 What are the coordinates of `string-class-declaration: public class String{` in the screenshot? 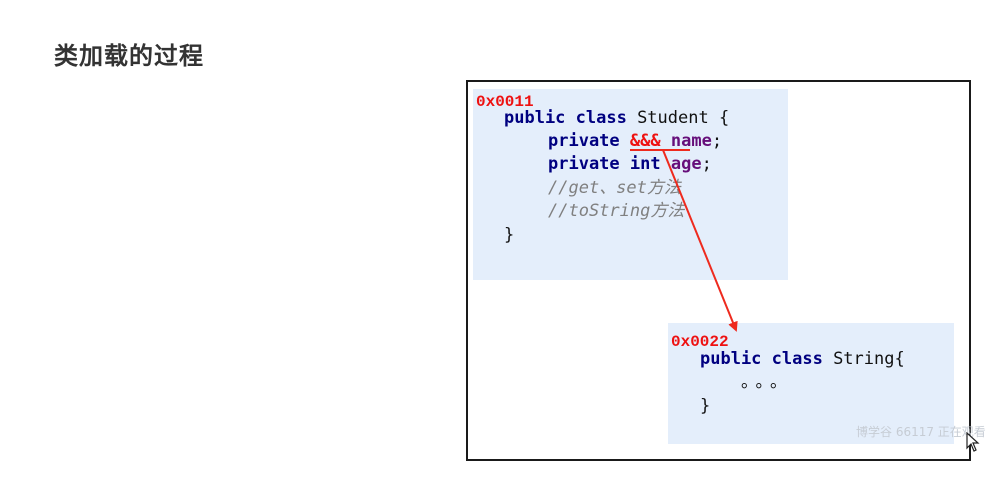 It's located at (802, 360).